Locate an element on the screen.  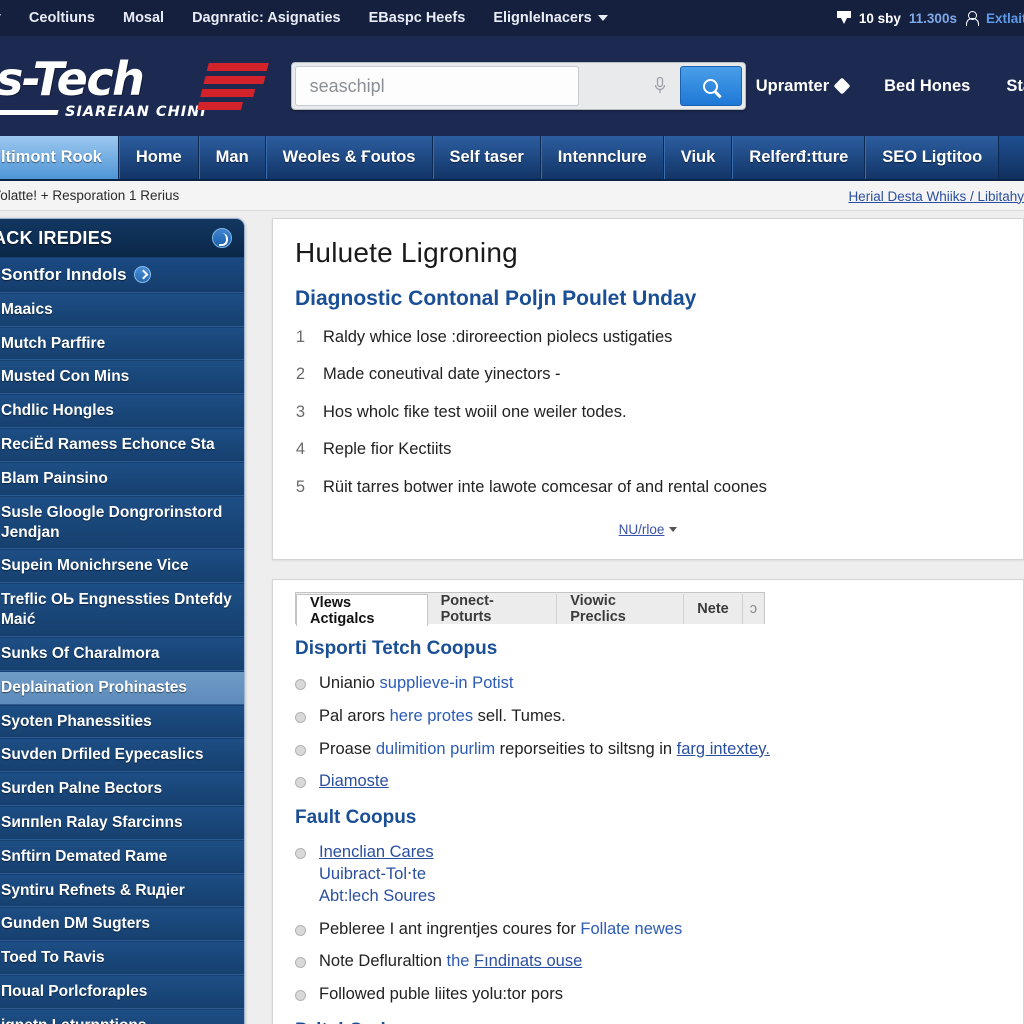
utility-menu-item: EBasрс Heefs is located at coordinates (417, 18).